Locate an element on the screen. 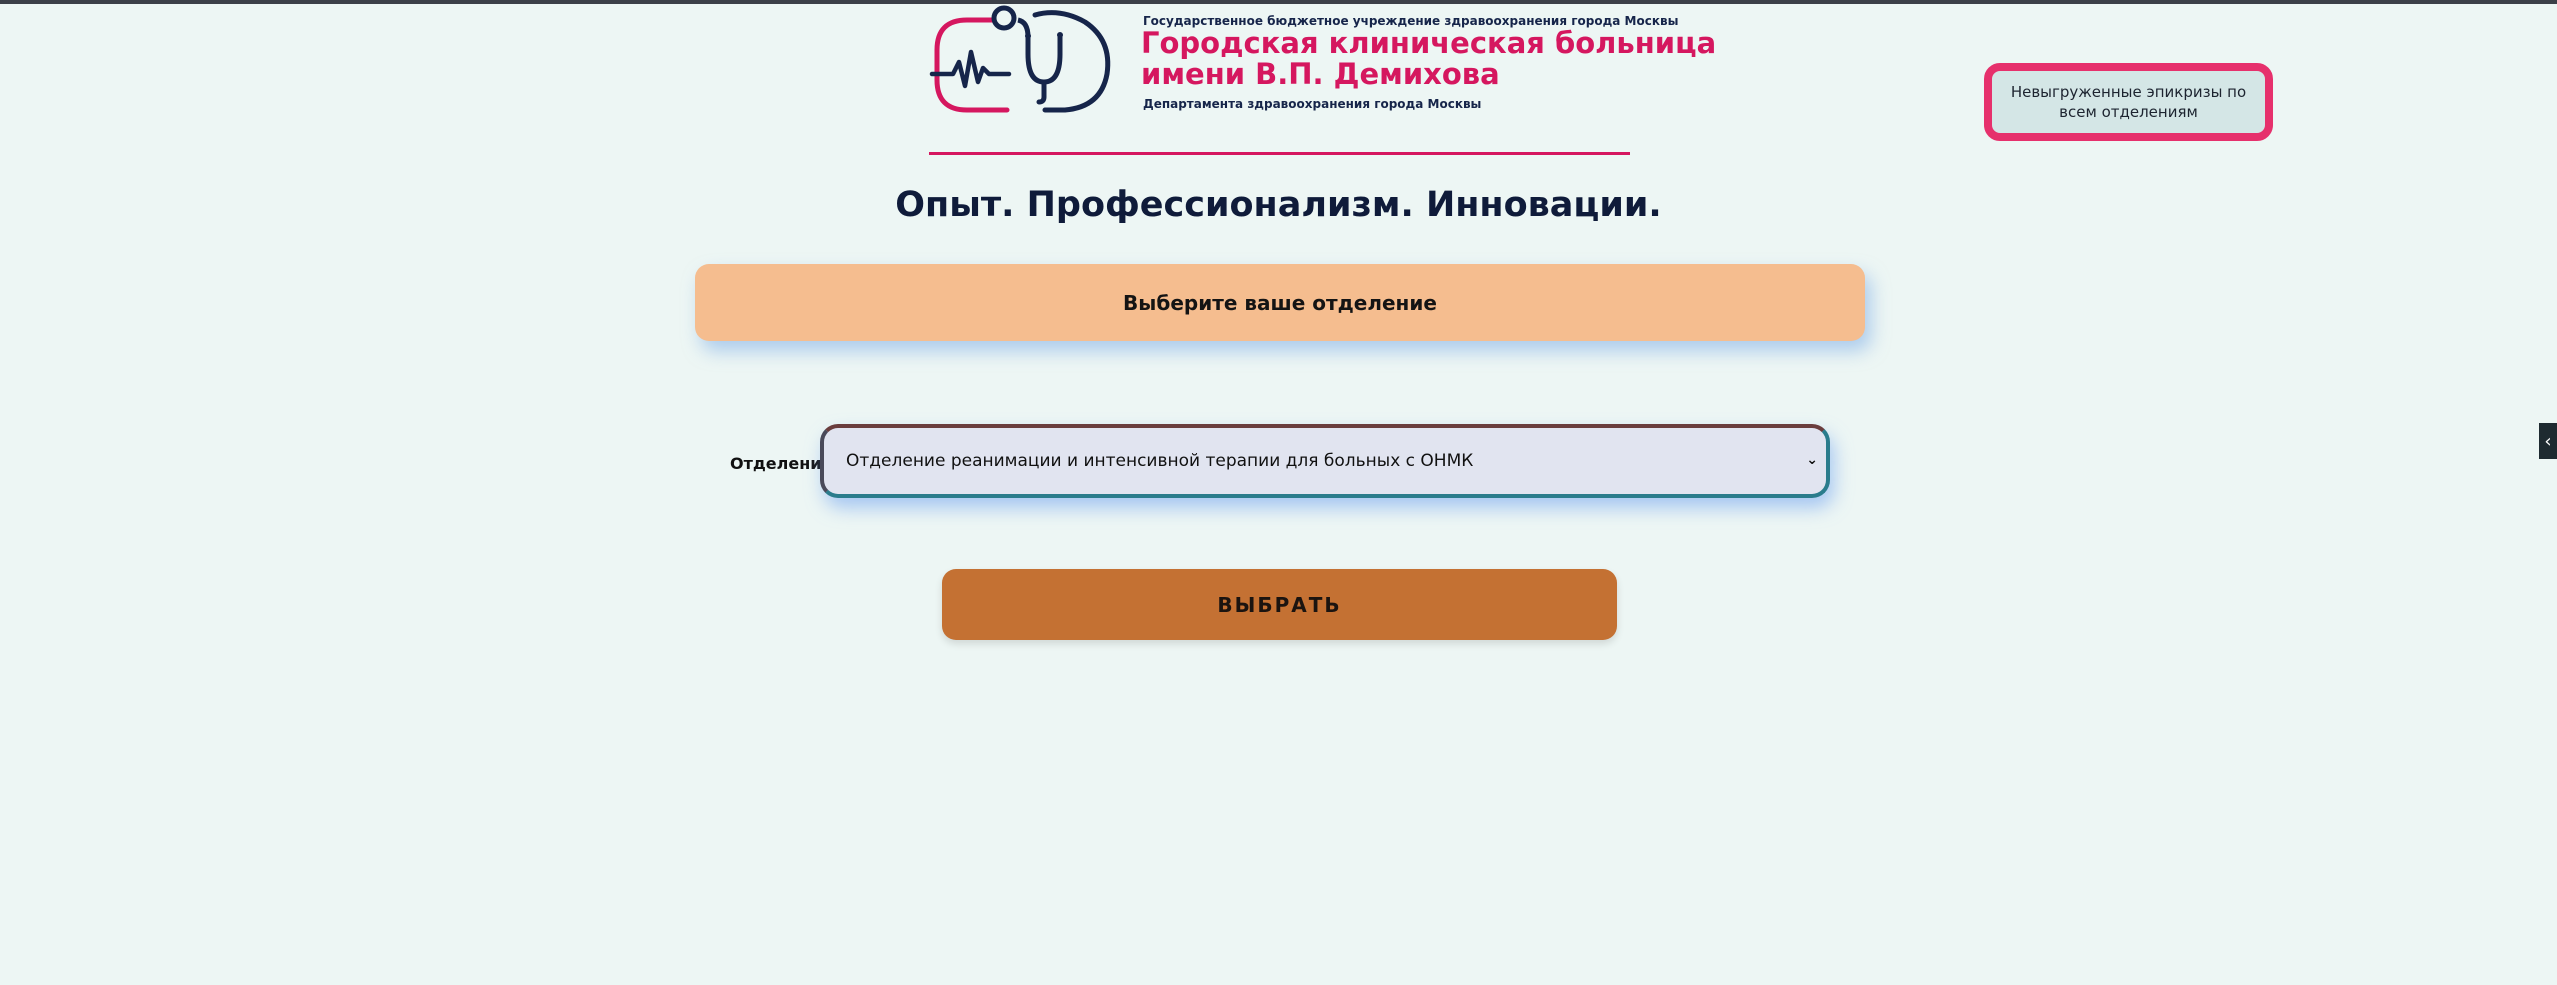 Image resolution: width=2557 pixels, height=985 pixels. side-panel-toggle: ‹ is located at coordinates (2548, 441).